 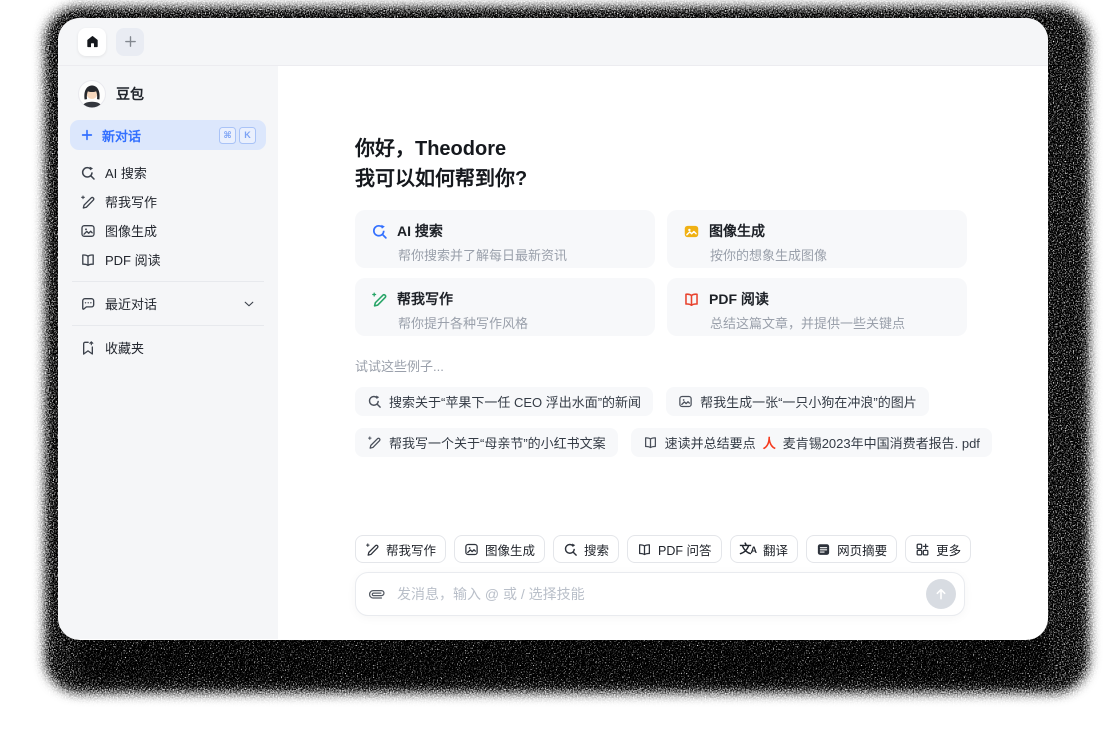 I want to click on new-chat-label: 新对话, so click(x=122, y=136).